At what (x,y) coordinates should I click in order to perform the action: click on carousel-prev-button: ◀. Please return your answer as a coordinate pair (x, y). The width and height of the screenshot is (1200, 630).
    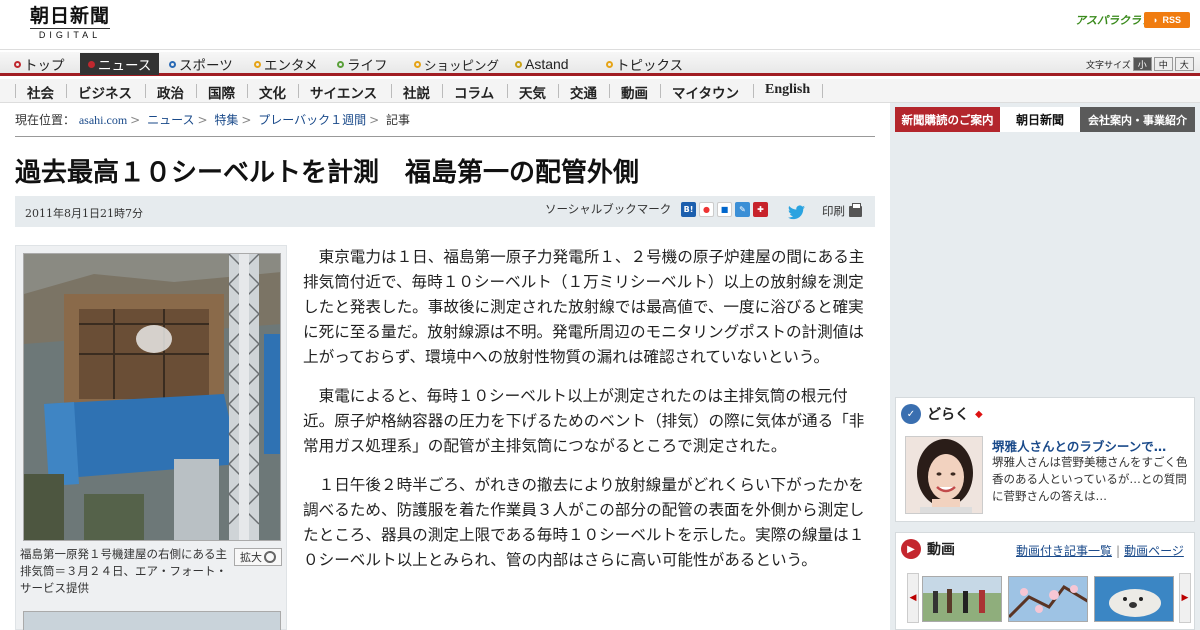
    Looking at the image, I should click on (913, 598).